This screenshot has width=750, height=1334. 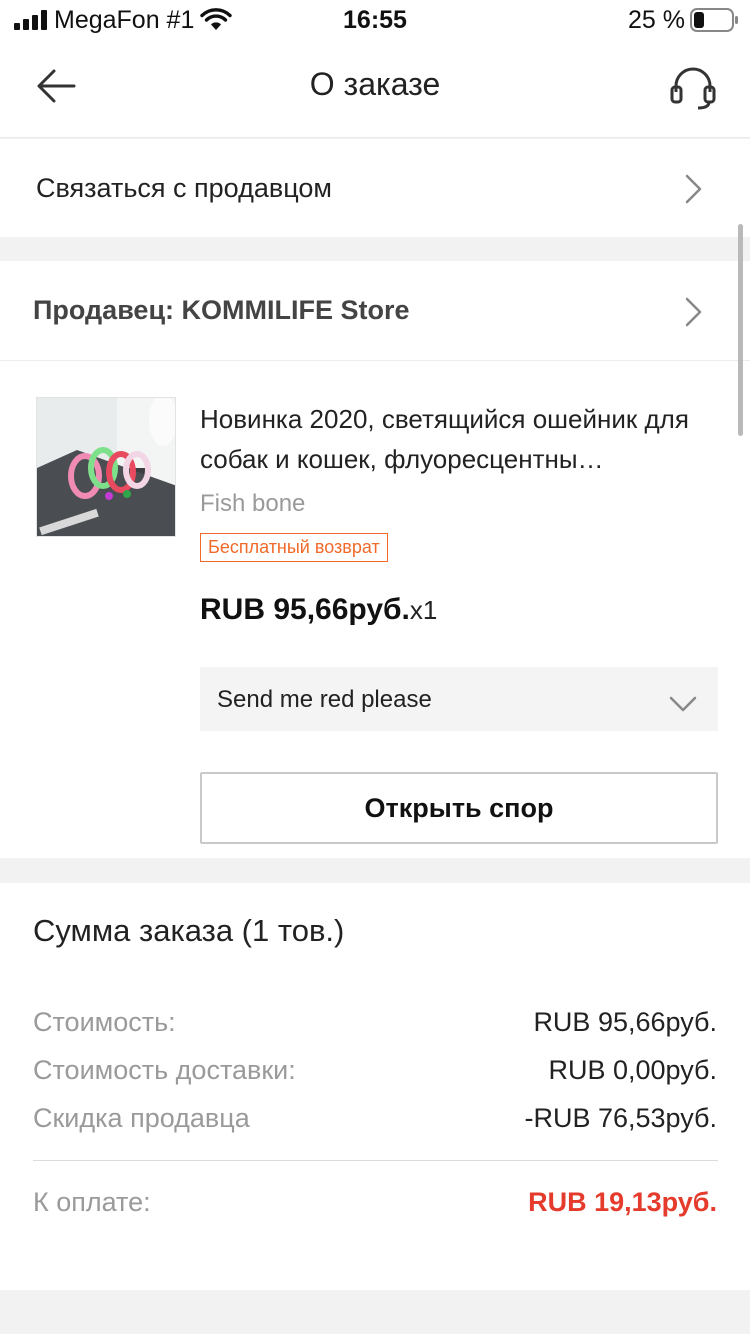 I want to click on buyer-note-dropdown: Send me red please, so click(x=459, y=699).